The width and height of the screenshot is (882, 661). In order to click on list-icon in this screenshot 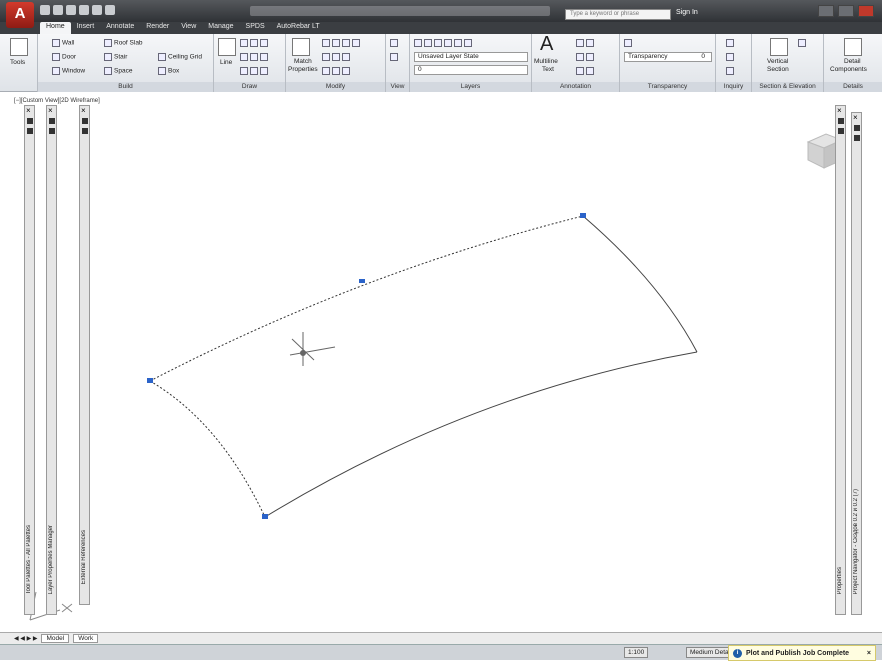, I will do `click(731, 57)`.